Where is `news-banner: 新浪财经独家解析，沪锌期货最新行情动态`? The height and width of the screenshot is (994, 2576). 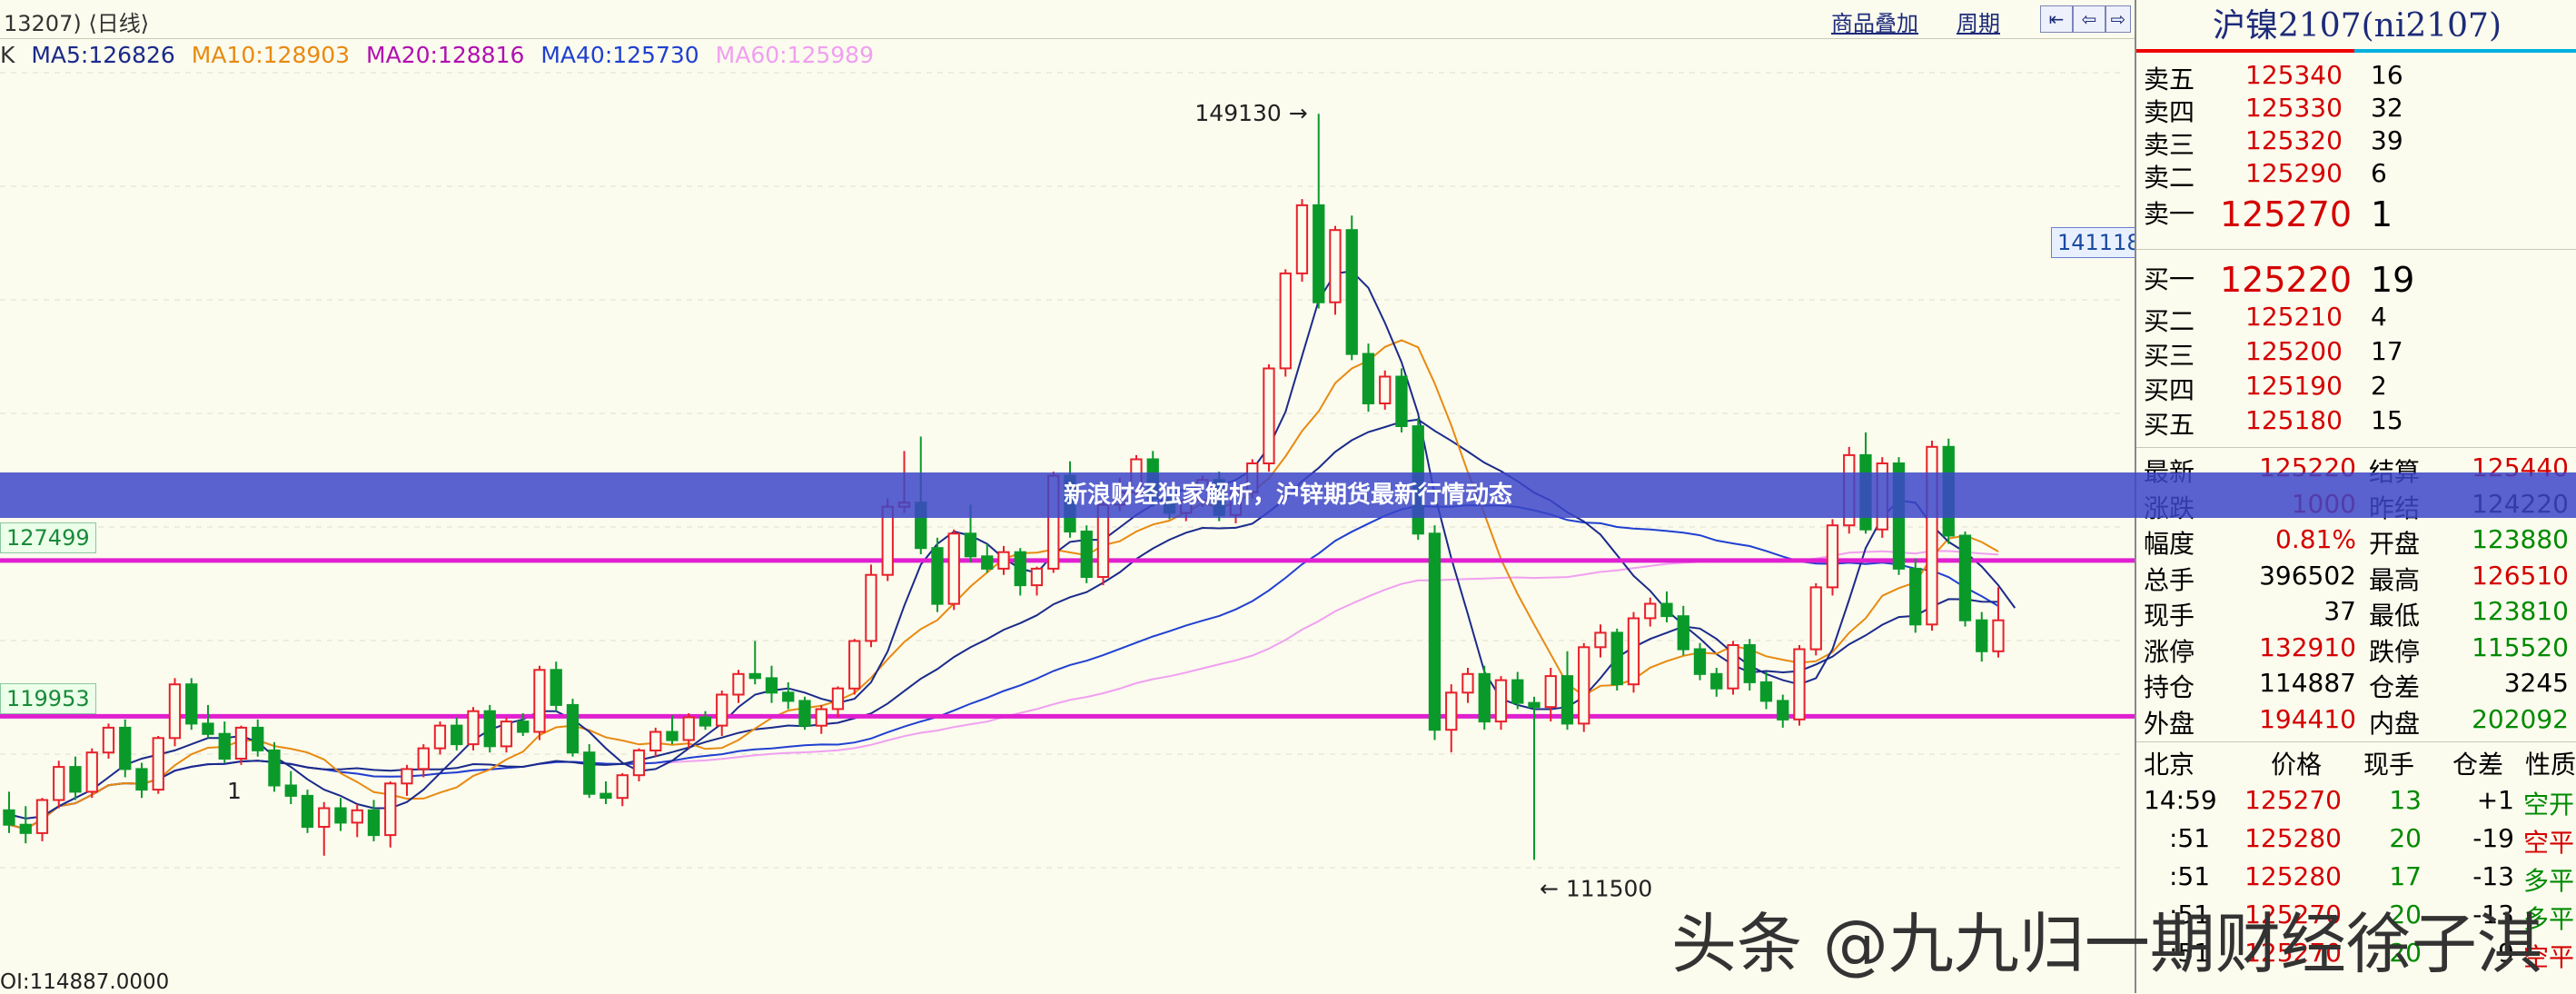
news-banner: 新浪财经独家解析，沪锌期货最新行情动态 is located at coordinates (1288, 495).